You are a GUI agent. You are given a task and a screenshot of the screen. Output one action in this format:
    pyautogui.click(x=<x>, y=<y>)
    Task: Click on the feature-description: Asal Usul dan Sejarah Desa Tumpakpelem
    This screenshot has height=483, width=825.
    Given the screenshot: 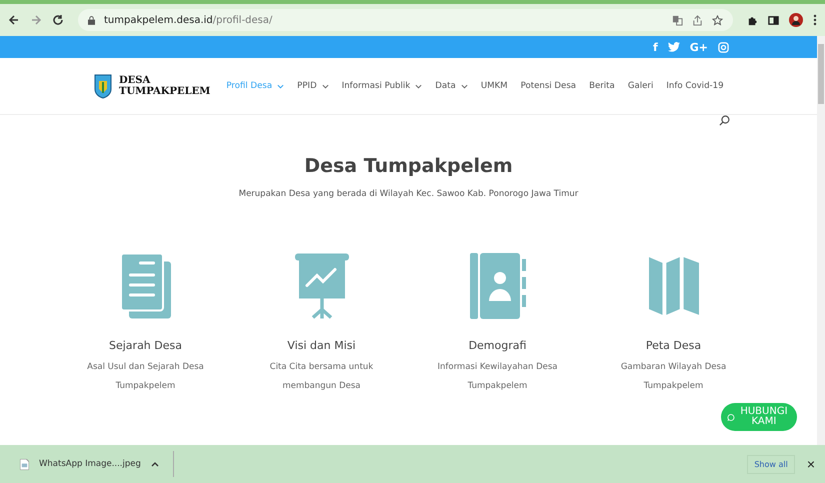 What is the action you would take?
    pyautogui.click(x=145, y=377)
    